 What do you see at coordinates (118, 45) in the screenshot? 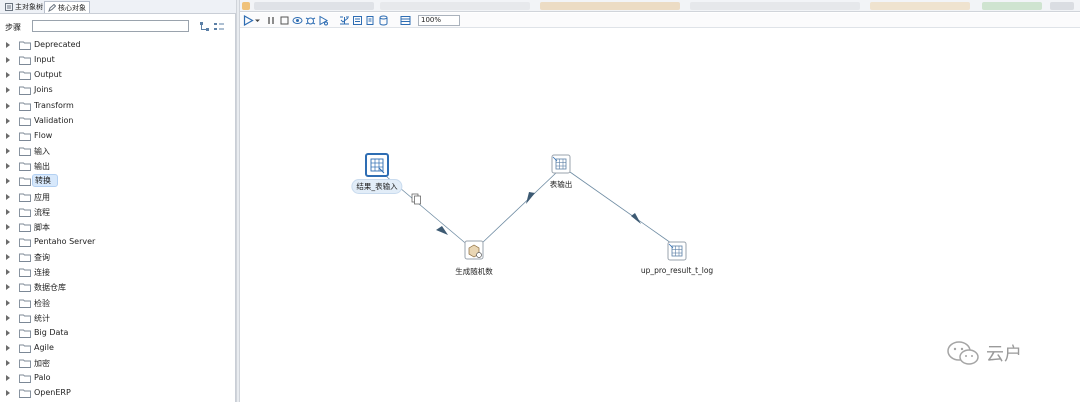
I see `tree-item: Deprecated` at bounding box center [118, 45].